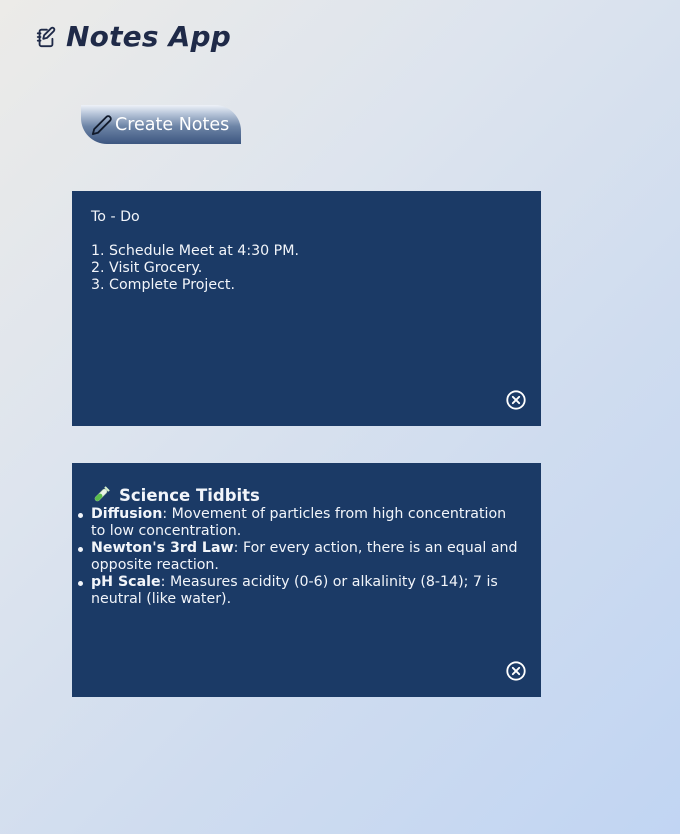 This screenshot has width=680, height=834. I want to click on note-title: Science Tidbits, so click(189, 495).